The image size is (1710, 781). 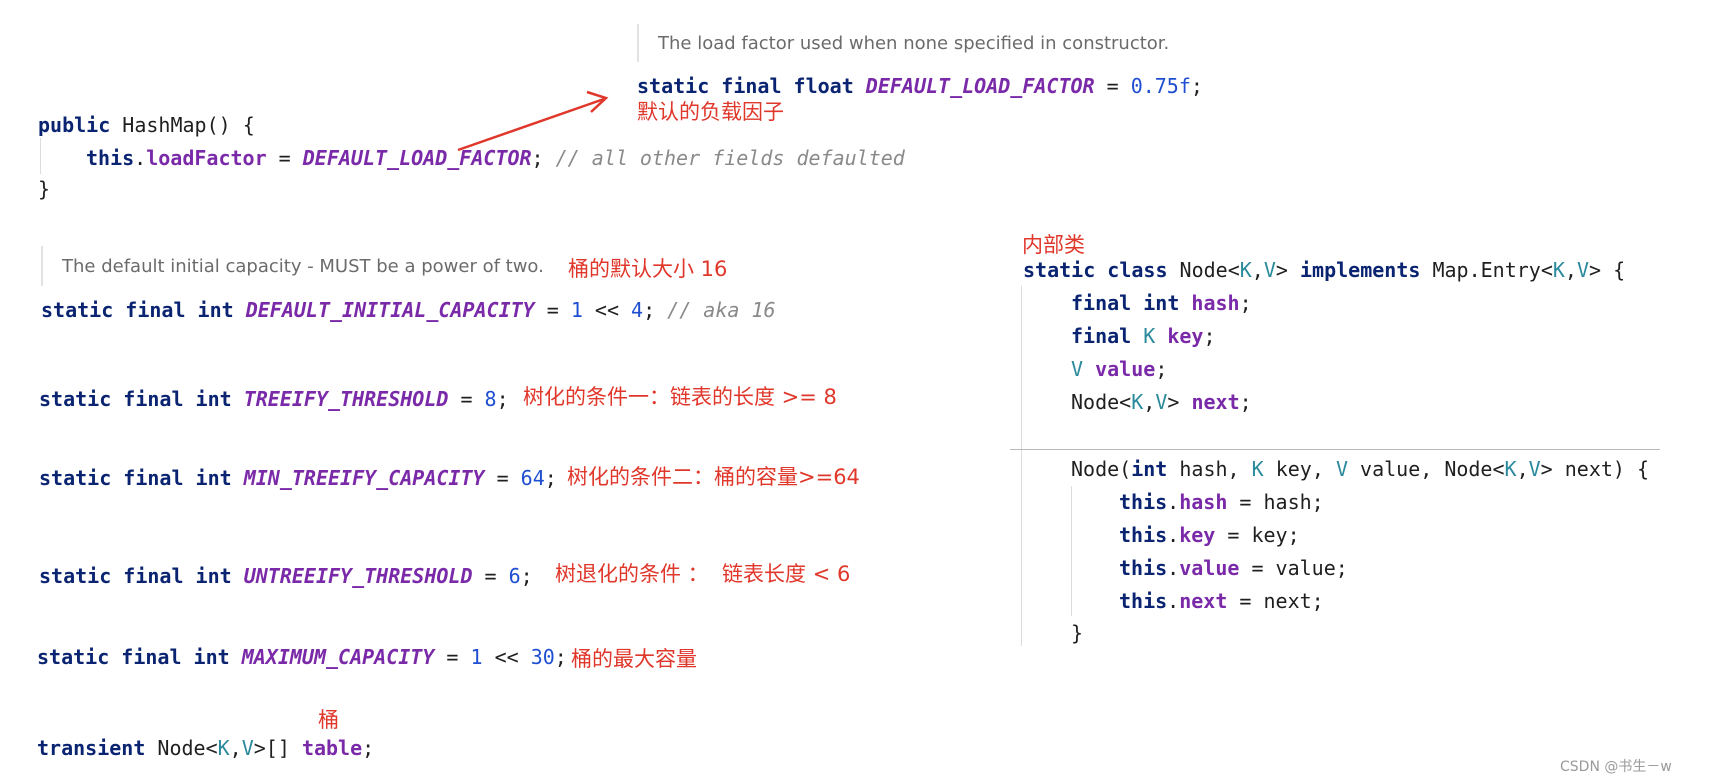 What do you see at coordinates (713, 477) in the screenshot?
I see `min-treeify-note: 树化的条件二：桶的容量>=64` at bounding box center [713, 477].